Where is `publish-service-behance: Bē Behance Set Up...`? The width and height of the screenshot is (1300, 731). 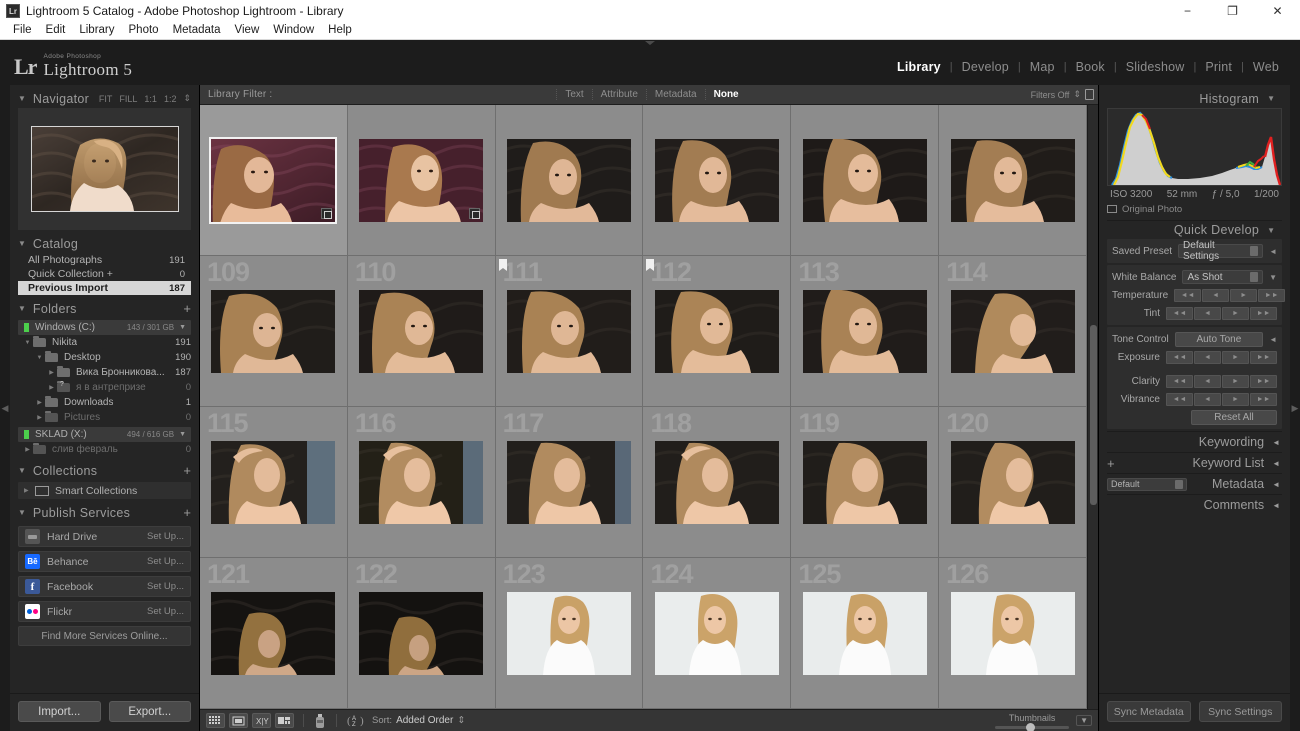 publish-service-behance: Bē Behance Set Up... is located at coordinates (104, 561).